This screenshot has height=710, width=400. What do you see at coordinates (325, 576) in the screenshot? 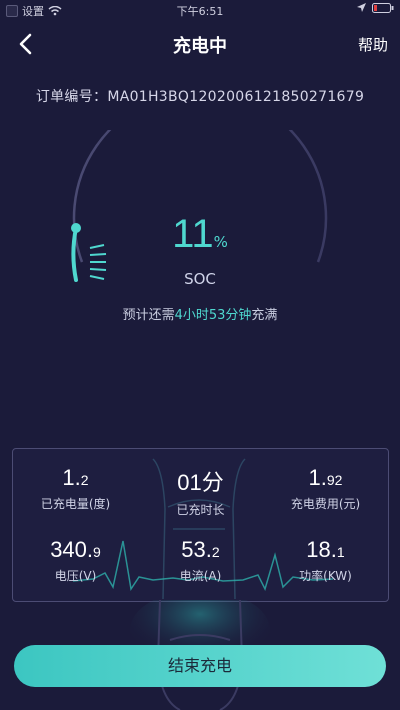
I see `power-label: 功率(KW)` at bounding box center [325, 576].